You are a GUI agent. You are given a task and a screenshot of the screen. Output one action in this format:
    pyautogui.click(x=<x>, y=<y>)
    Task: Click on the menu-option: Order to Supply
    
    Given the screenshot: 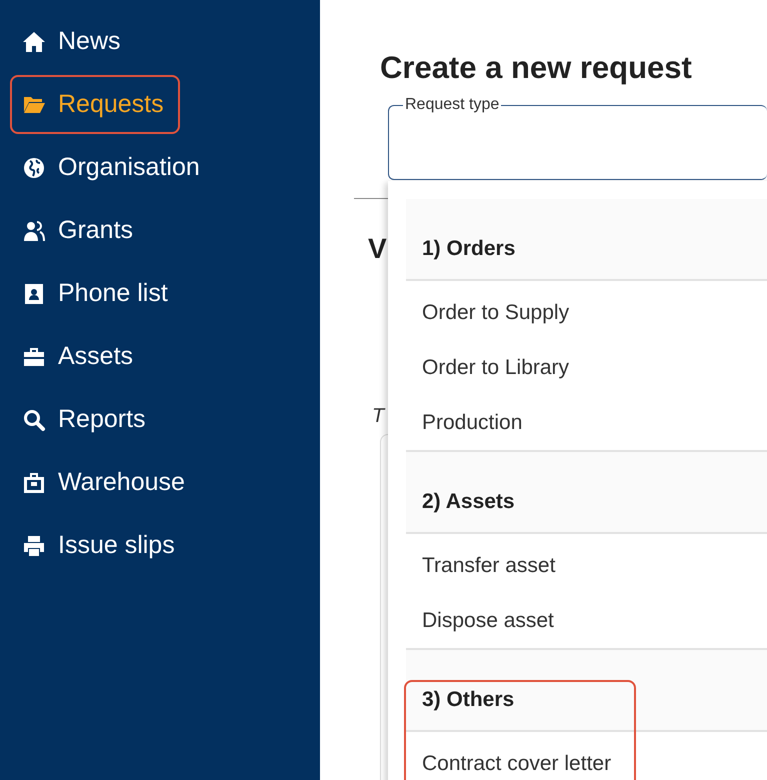 What is the action you would take?
    pyautogui.click(x=586, y=312)
    